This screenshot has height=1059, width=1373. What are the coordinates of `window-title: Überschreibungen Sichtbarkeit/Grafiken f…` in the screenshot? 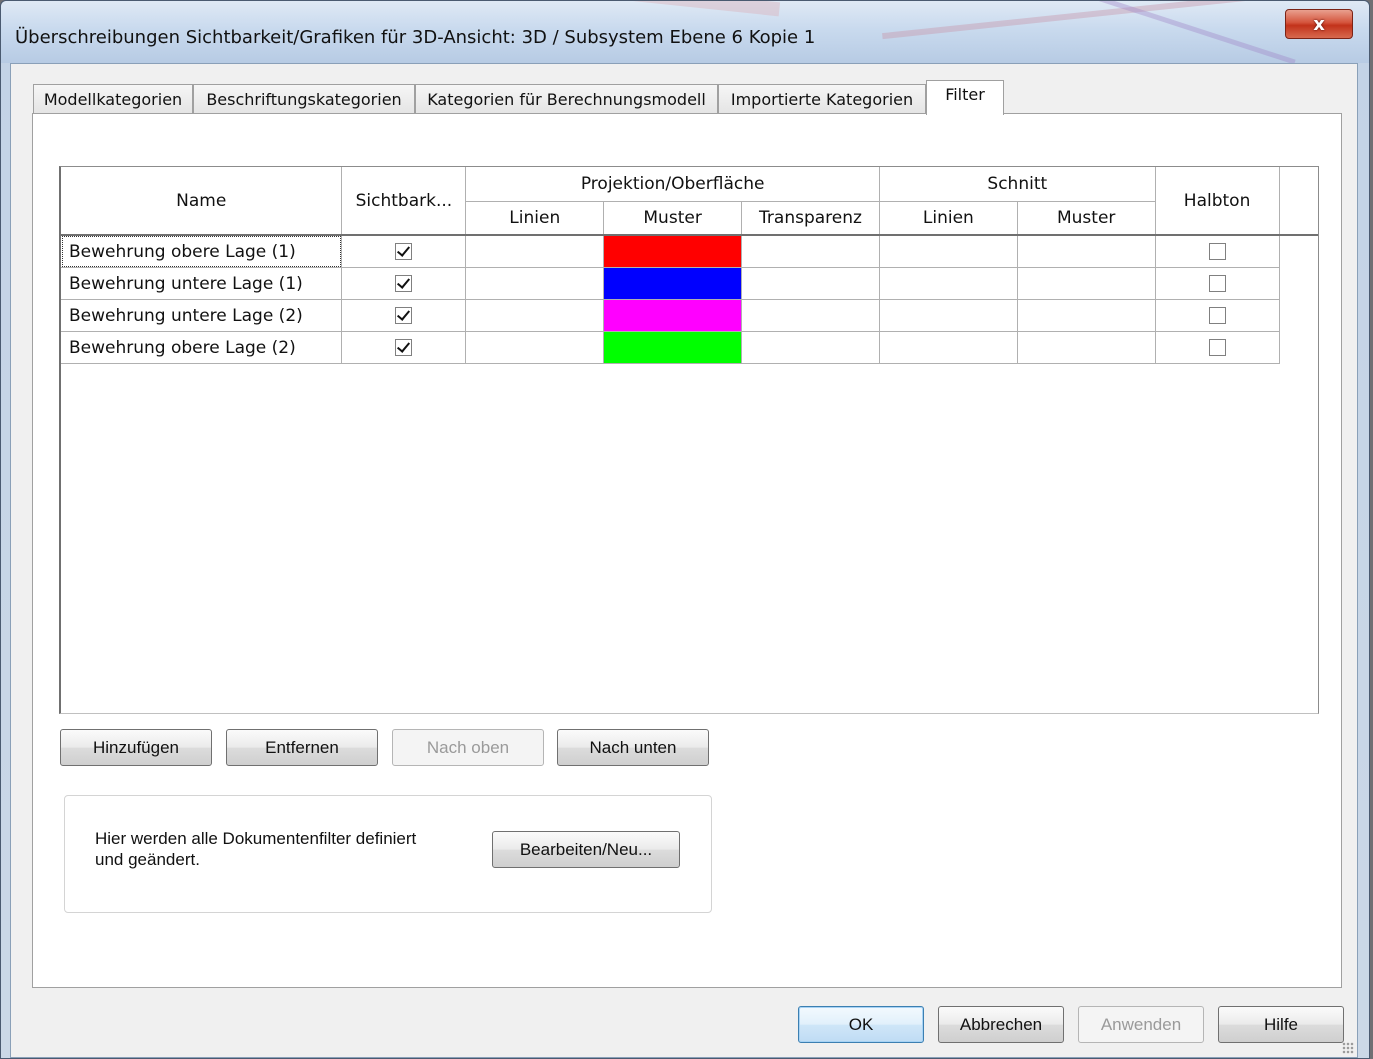 It's located at (415, 37).